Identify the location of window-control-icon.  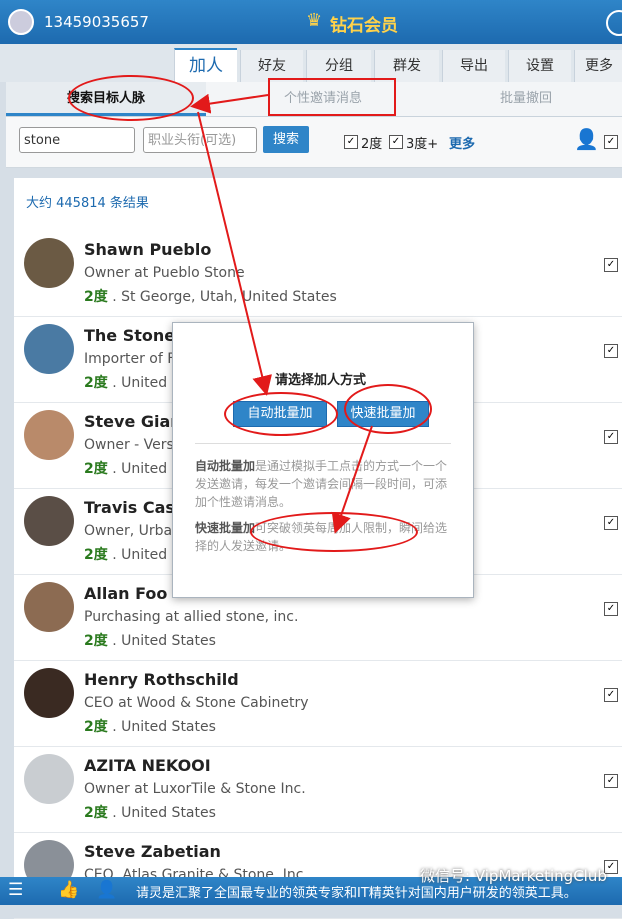
(614, 23).